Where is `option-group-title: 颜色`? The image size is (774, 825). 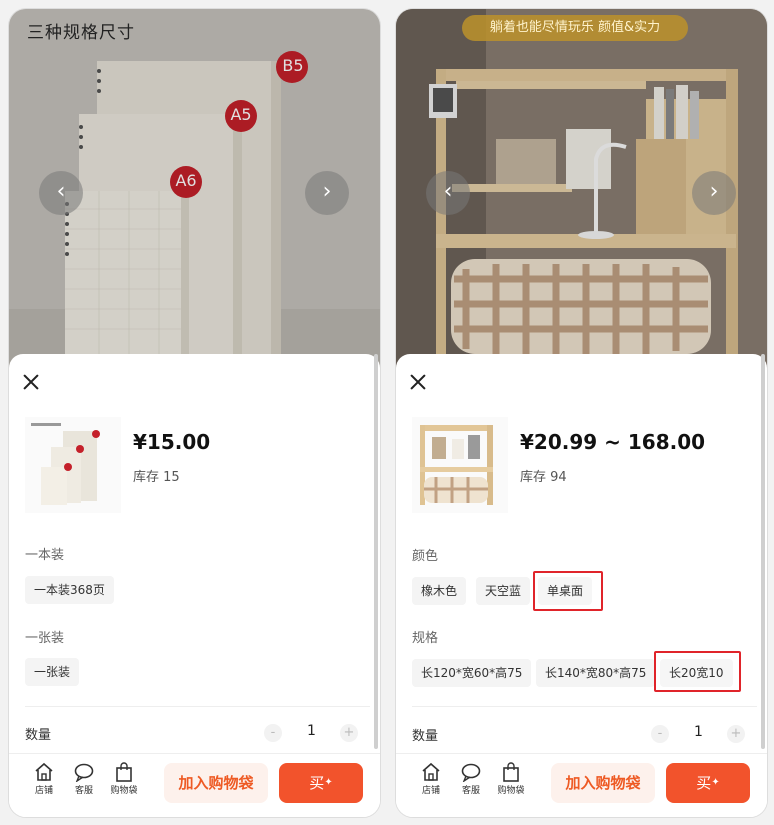 option-group-title: 颜色 is located at coordinates (425, 556).